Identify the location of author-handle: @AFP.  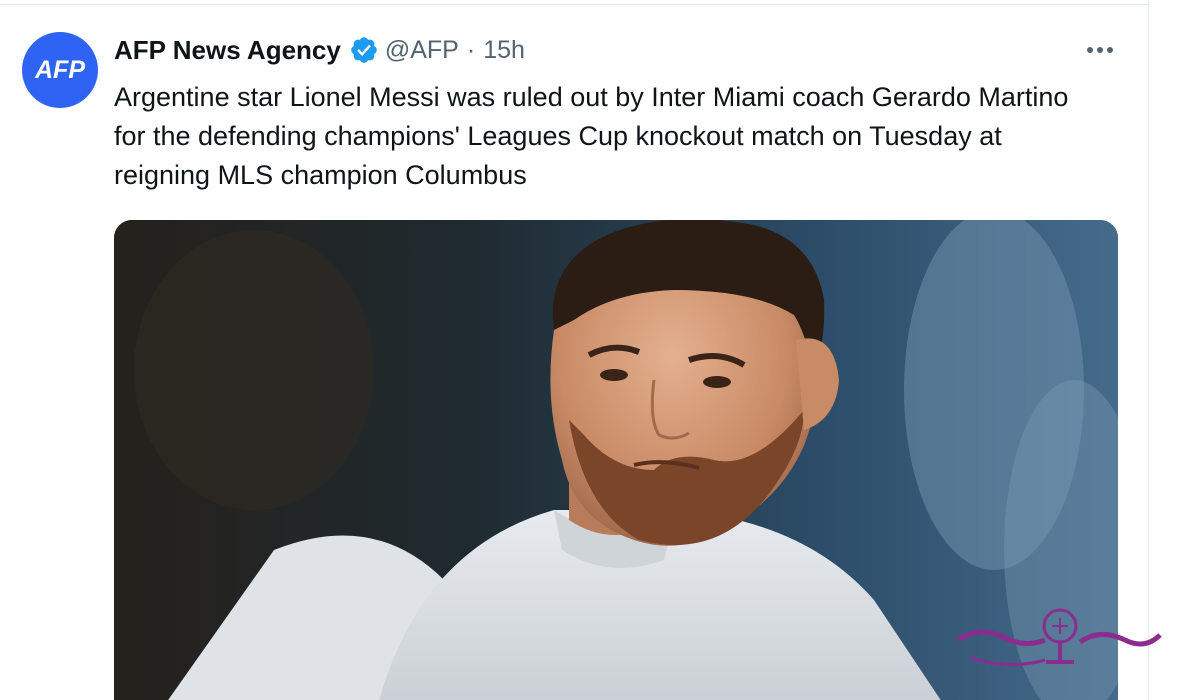
(422, 50).